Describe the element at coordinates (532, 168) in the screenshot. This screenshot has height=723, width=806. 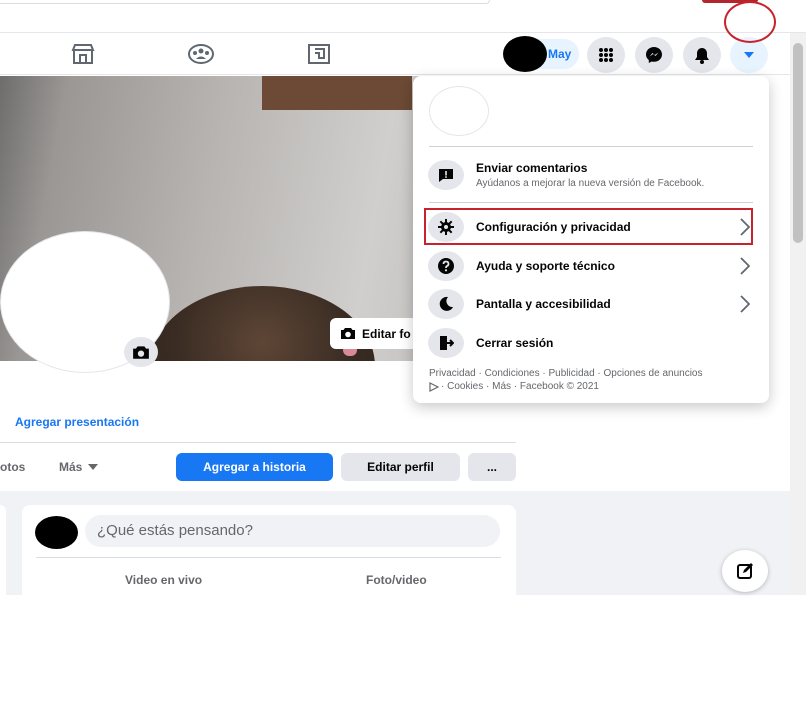
I see `feedback-title: Enviar comentarios` at that location.